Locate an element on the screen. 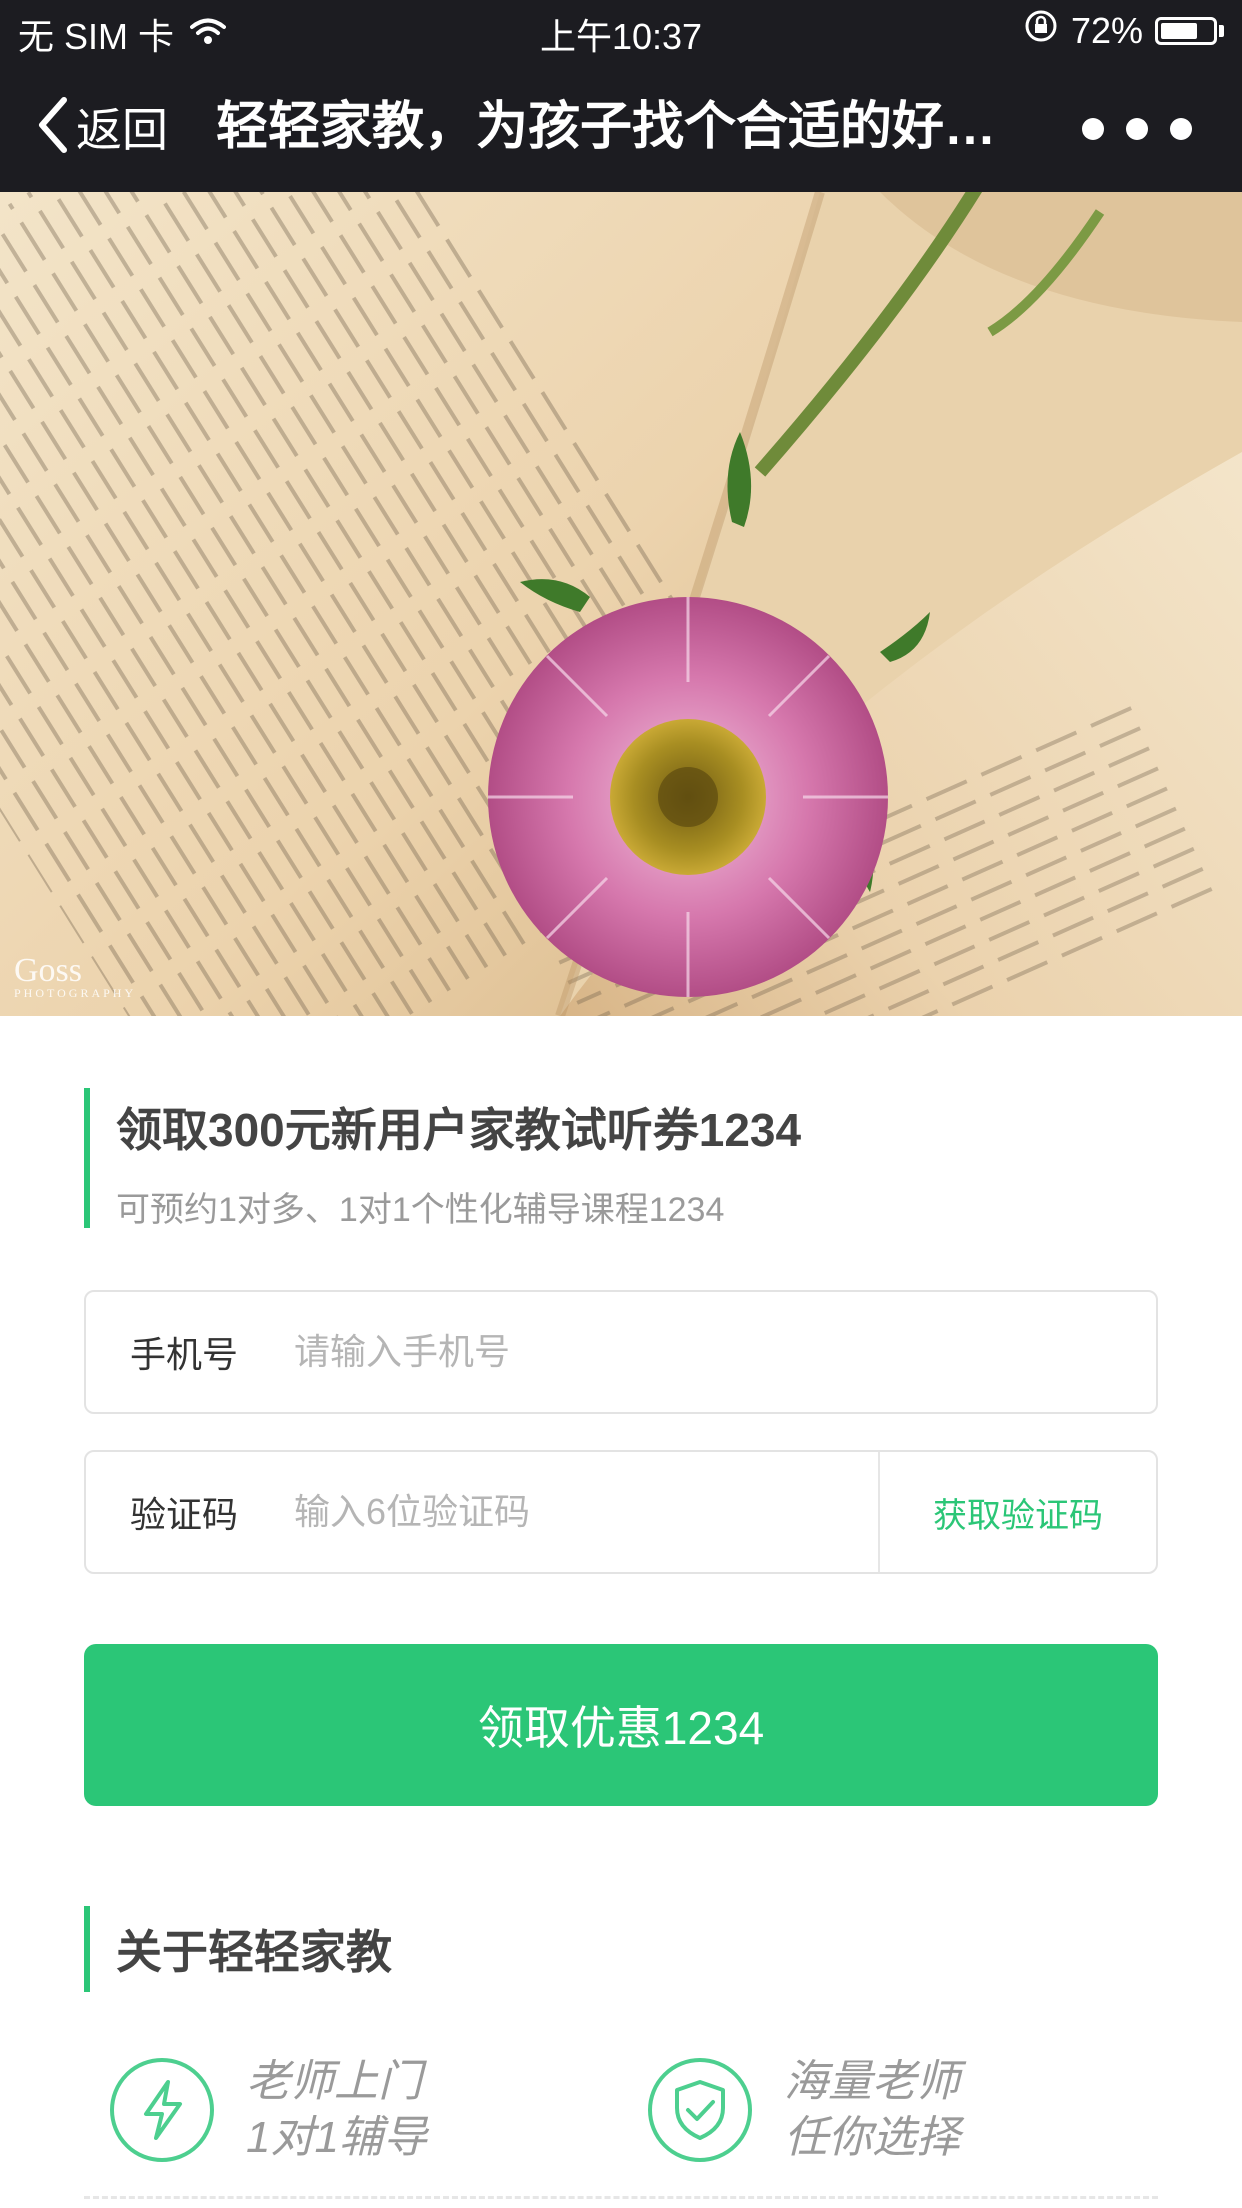 This screenshot has height=2208, width=1242. feature-item: 海量老师 任你选择 is located at coordinates (804, 2110).